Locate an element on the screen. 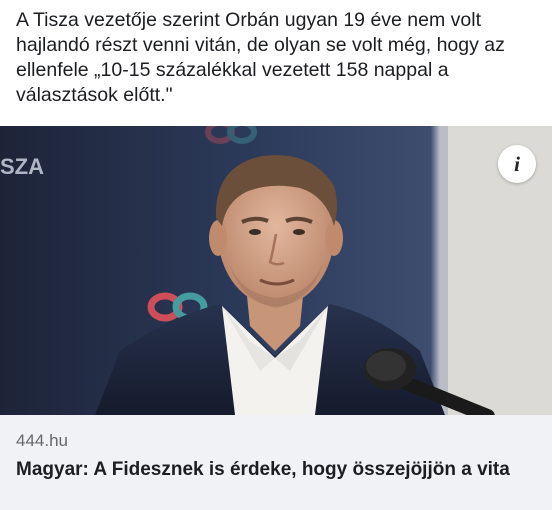 The height and width of the screenshot is (510, 552). info-icon: i is located at coordinates (517, 164).